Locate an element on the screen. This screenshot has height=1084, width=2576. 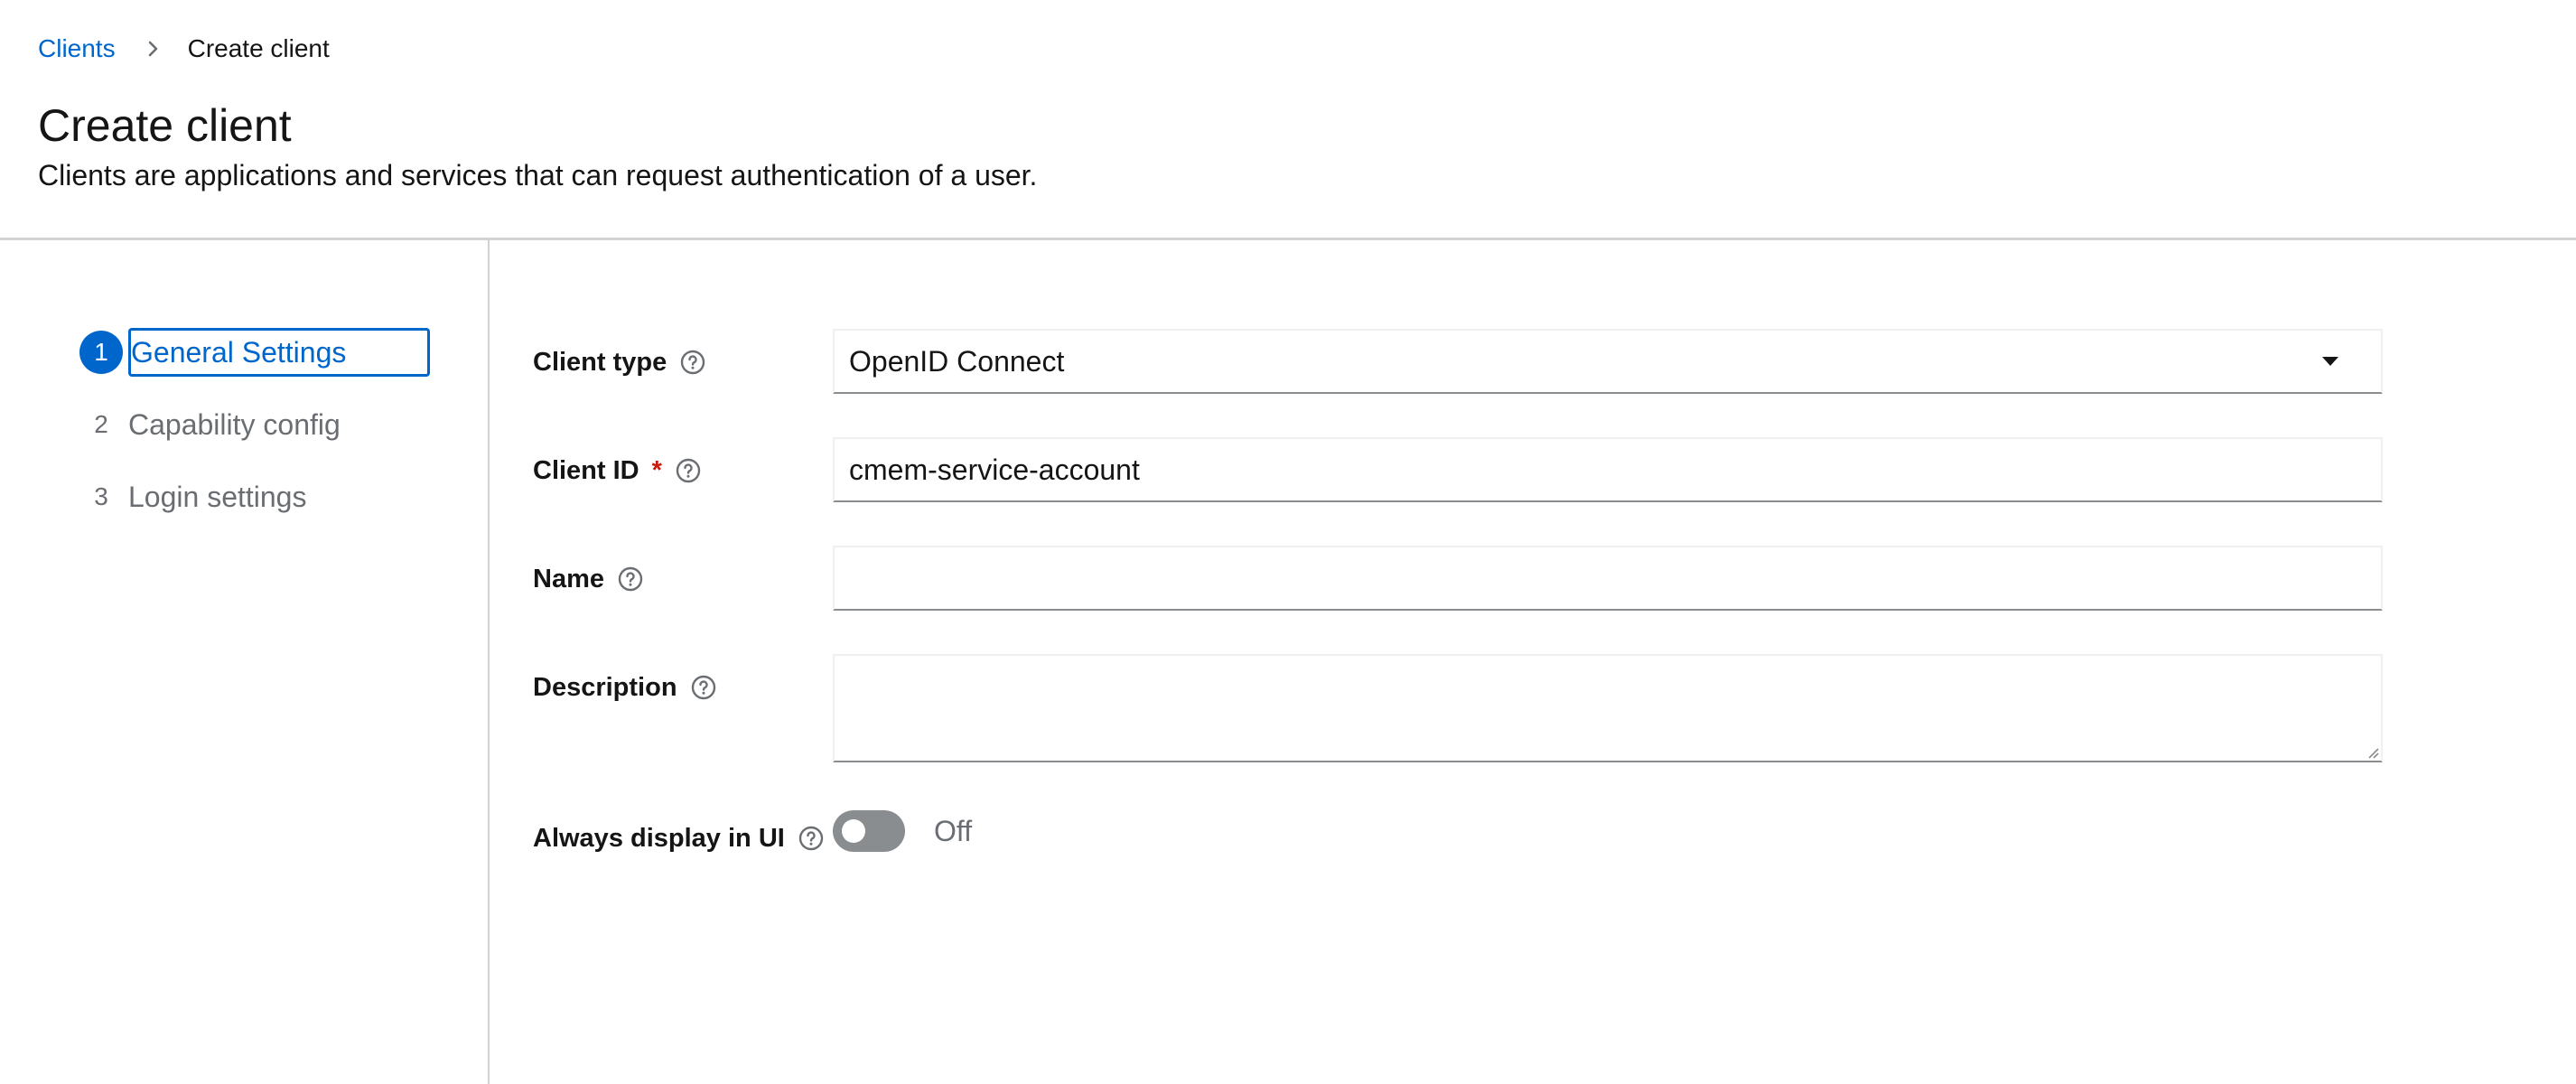
step-number: 3 is located at coordinates (101, 496).